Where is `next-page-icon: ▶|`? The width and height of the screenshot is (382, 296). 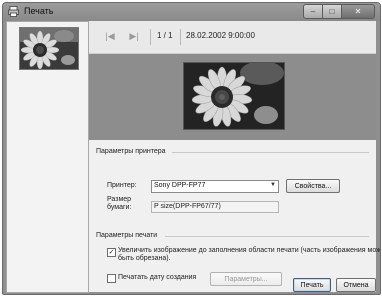 next-page-icon: ▶| is located at coordinates (134, 36).